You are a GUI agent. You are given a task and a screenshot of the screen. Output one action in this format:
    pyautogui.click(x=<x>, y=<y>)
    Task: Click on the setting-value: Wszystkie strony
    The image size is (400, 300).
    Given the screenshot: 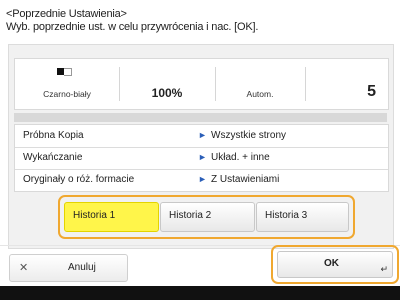 What is the action you would take?
    pyautogui.click(x=249, y=135)
    